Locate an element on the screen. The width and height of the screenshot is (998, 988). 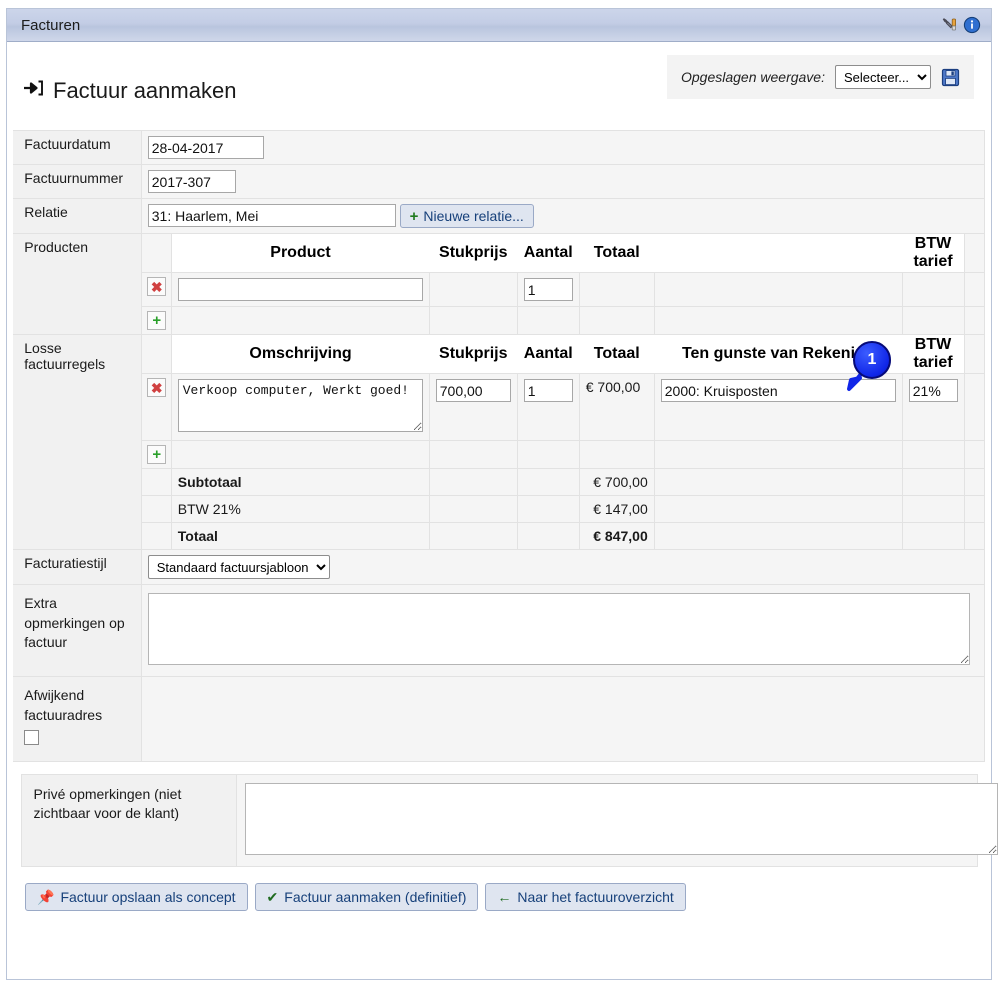
loose-description-textarea: Verkoop computer, Werkt goed! is located at coordinates (300, 405).